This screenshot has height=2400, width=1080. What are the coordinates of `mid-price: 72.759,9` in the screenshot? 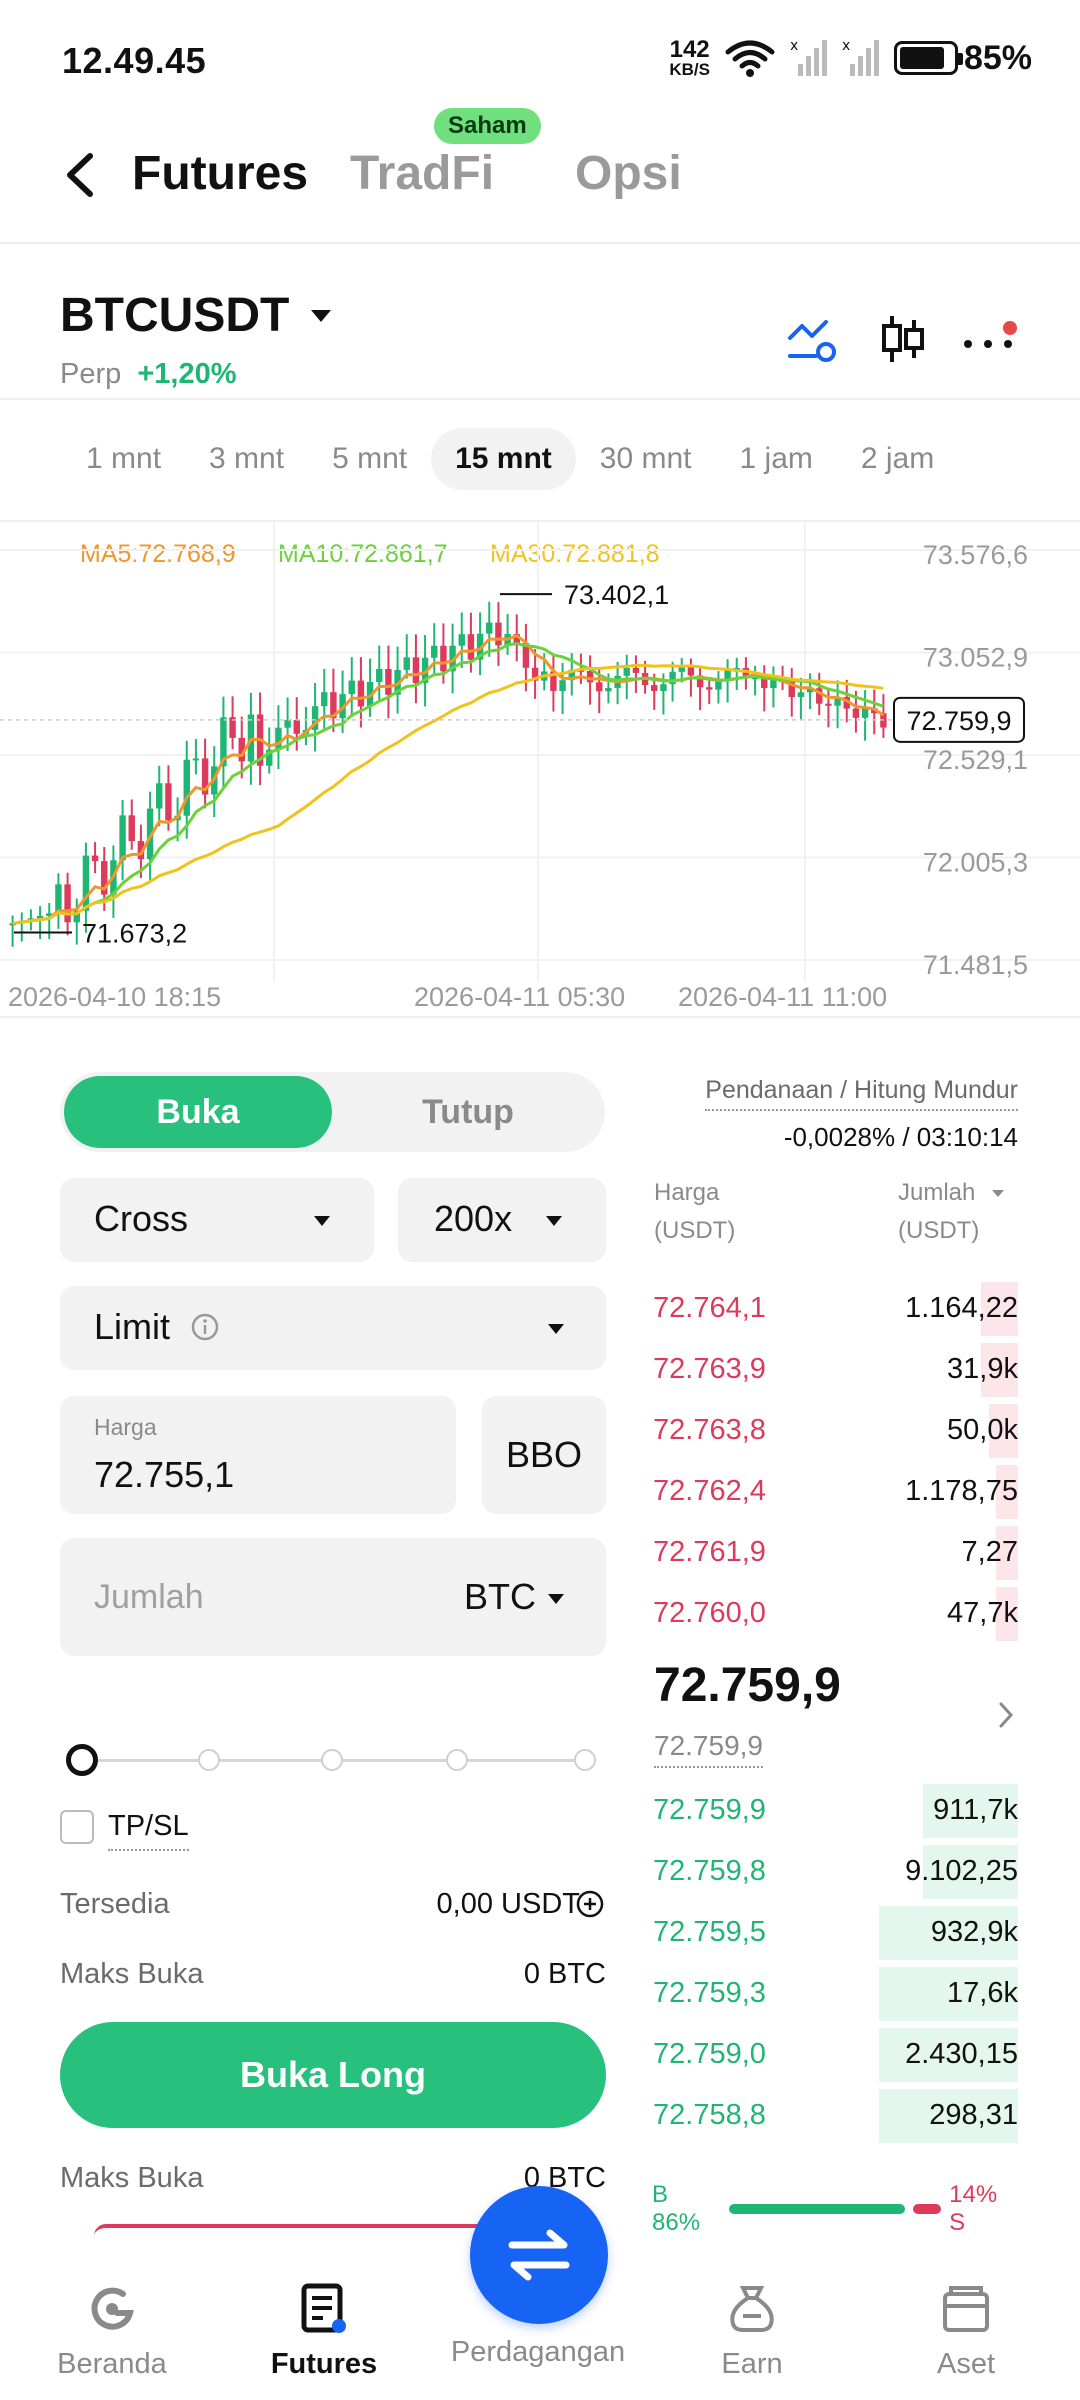 It's located at (747, 1685).